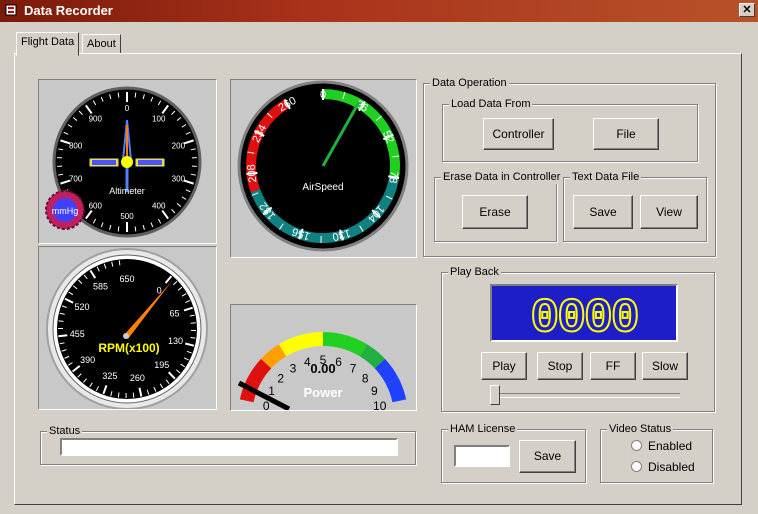  Describe the element at coordinates (137, 378) in the screenshot. I see `rpm-tick-label: 260` at that location.